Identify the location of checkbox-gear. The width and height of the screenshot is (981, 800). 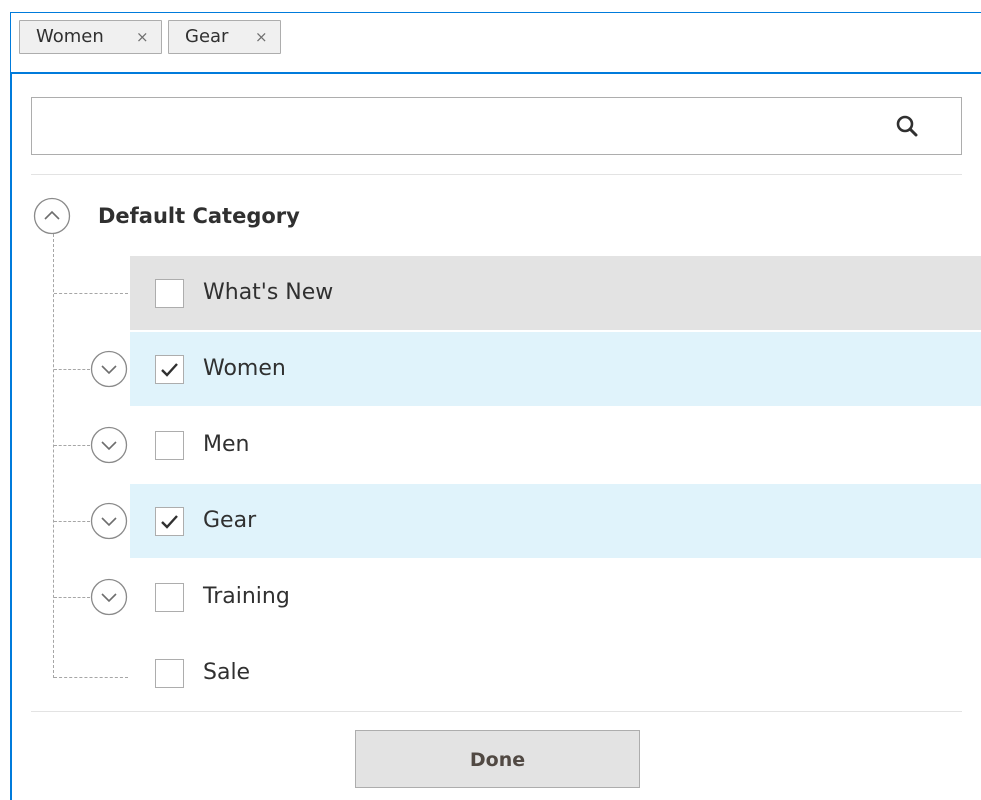
(169, 521).